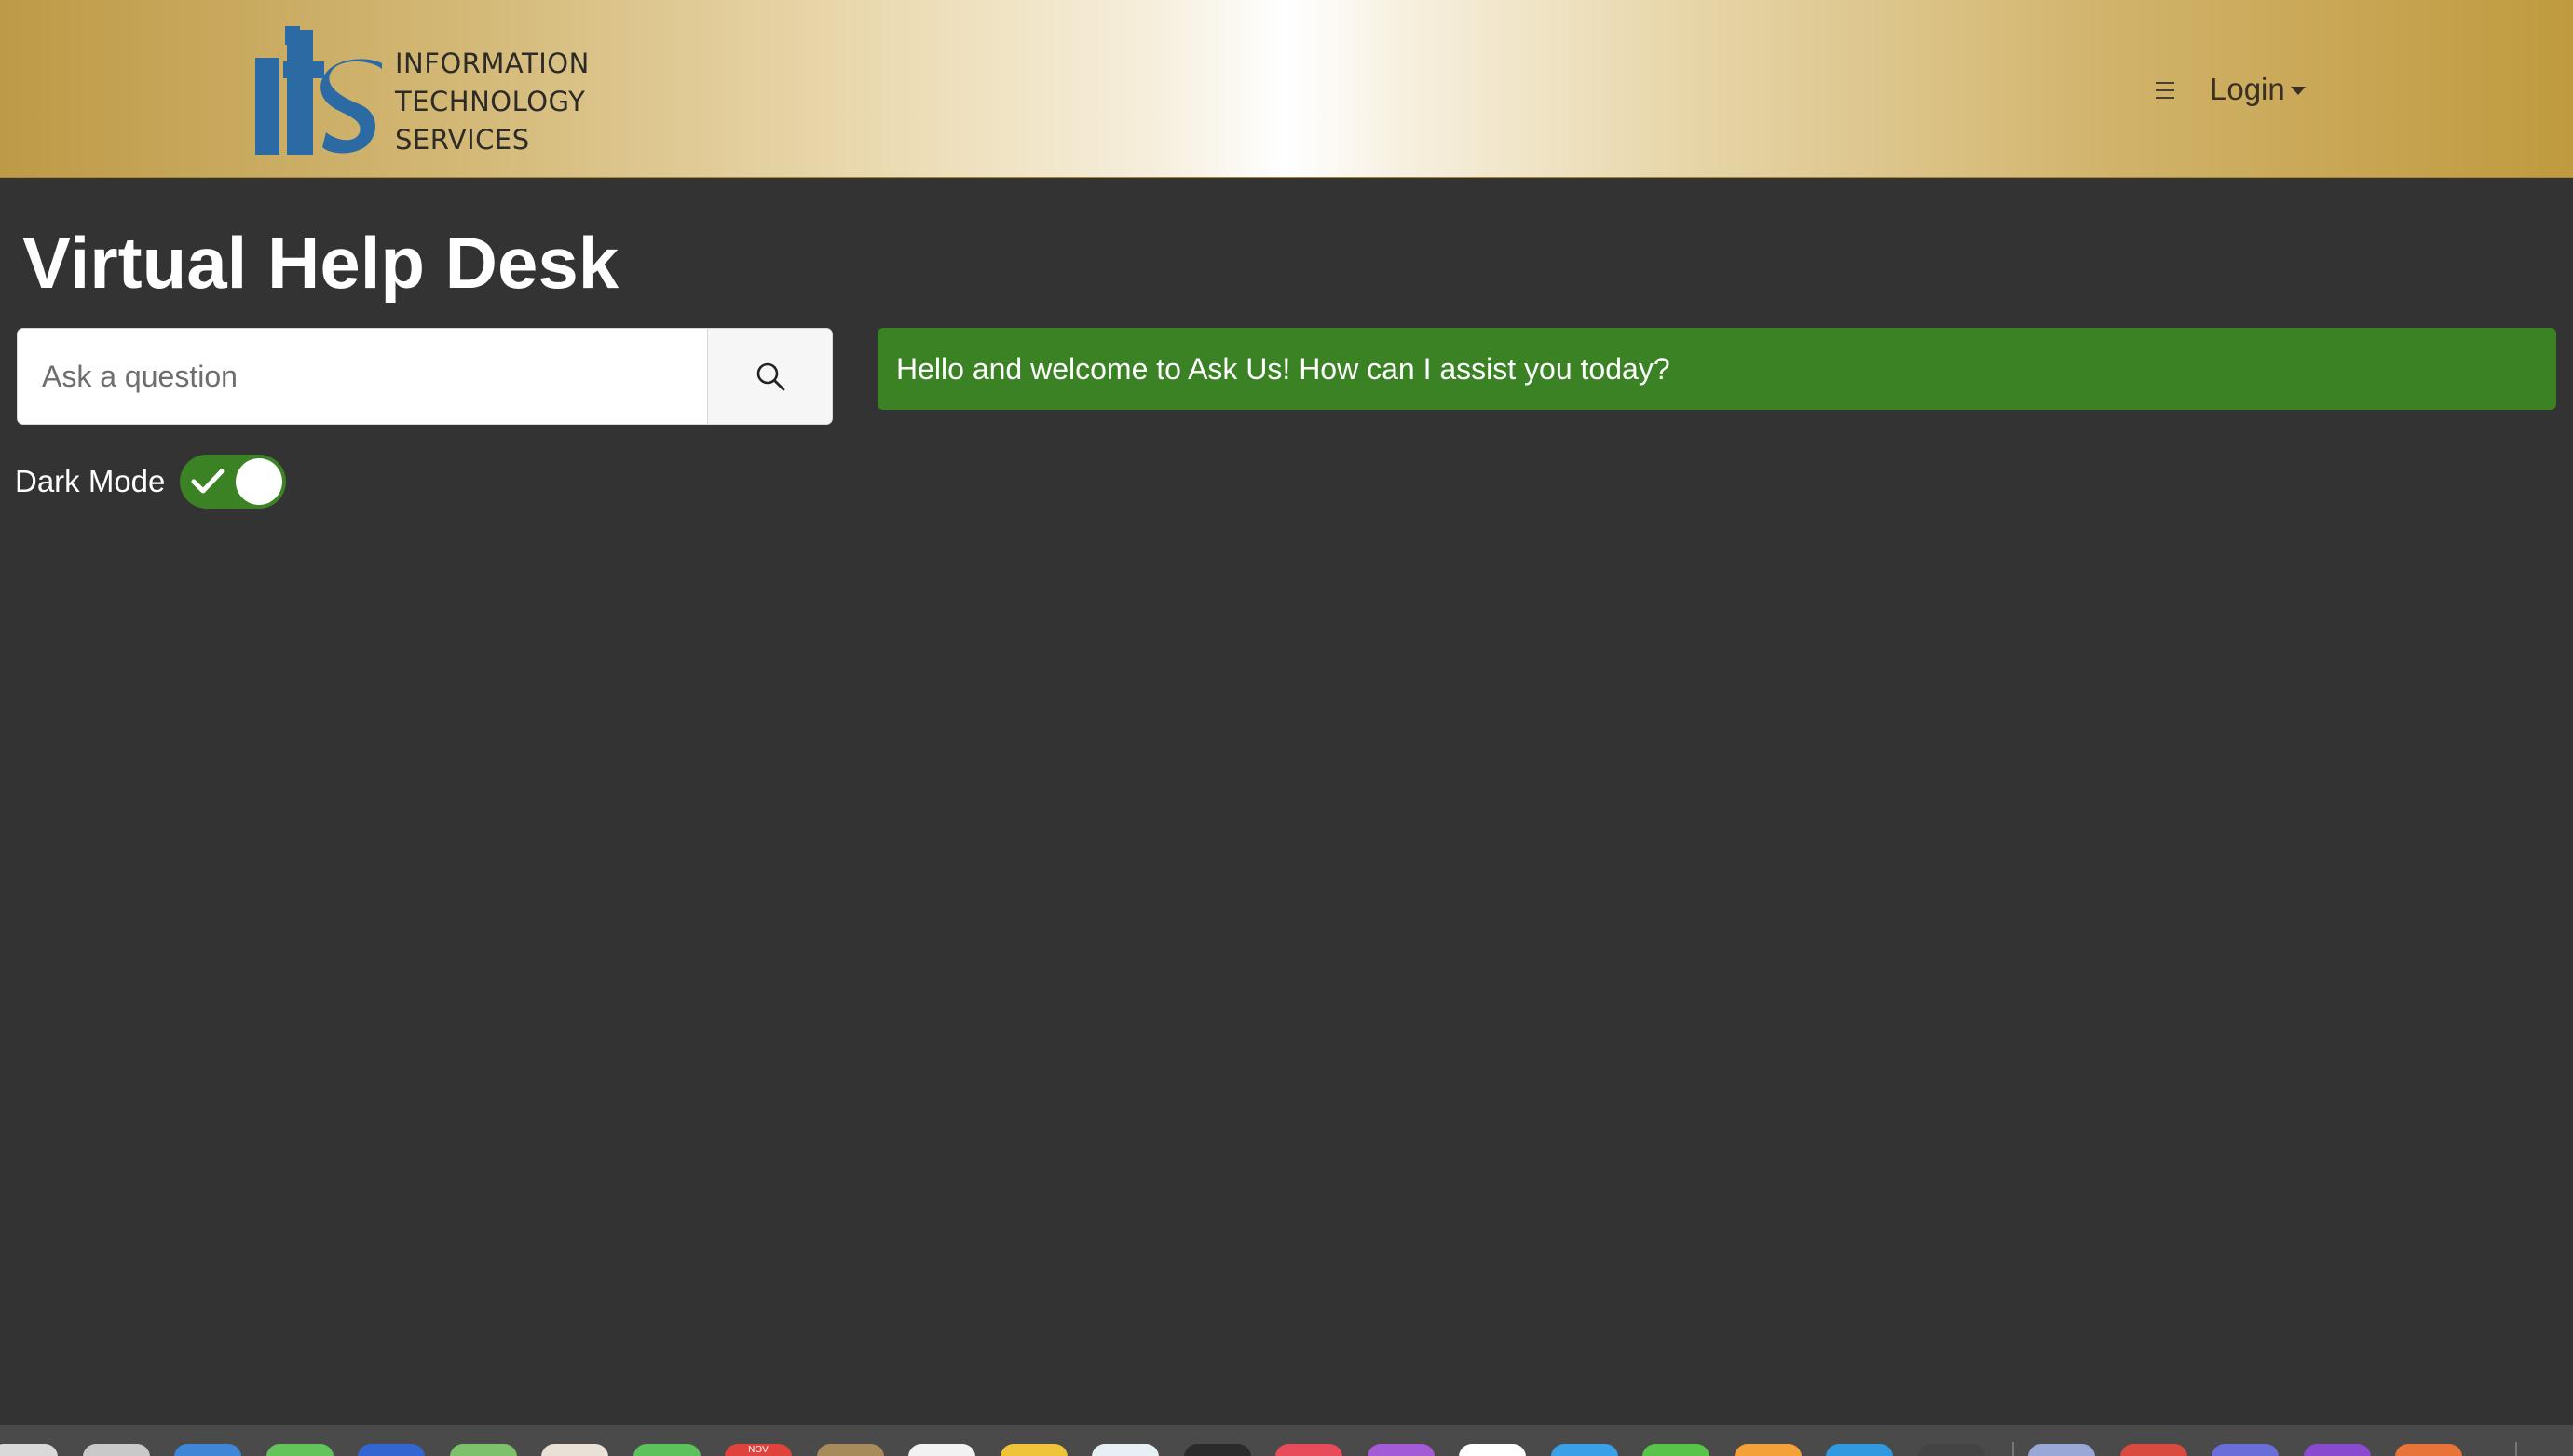  I want to click on caret-down-icon, so click(2298, 91).